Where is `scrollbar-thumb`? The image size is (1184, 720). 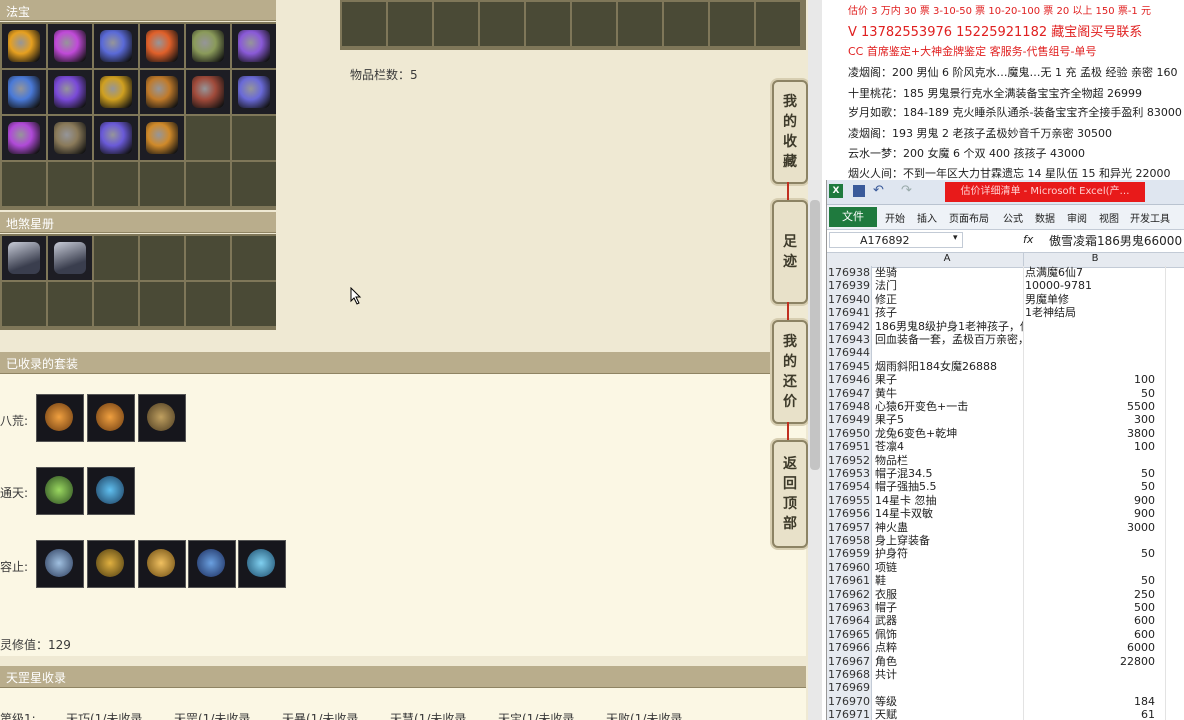
scrollbar-thumb is located at coordinates (815, 335).